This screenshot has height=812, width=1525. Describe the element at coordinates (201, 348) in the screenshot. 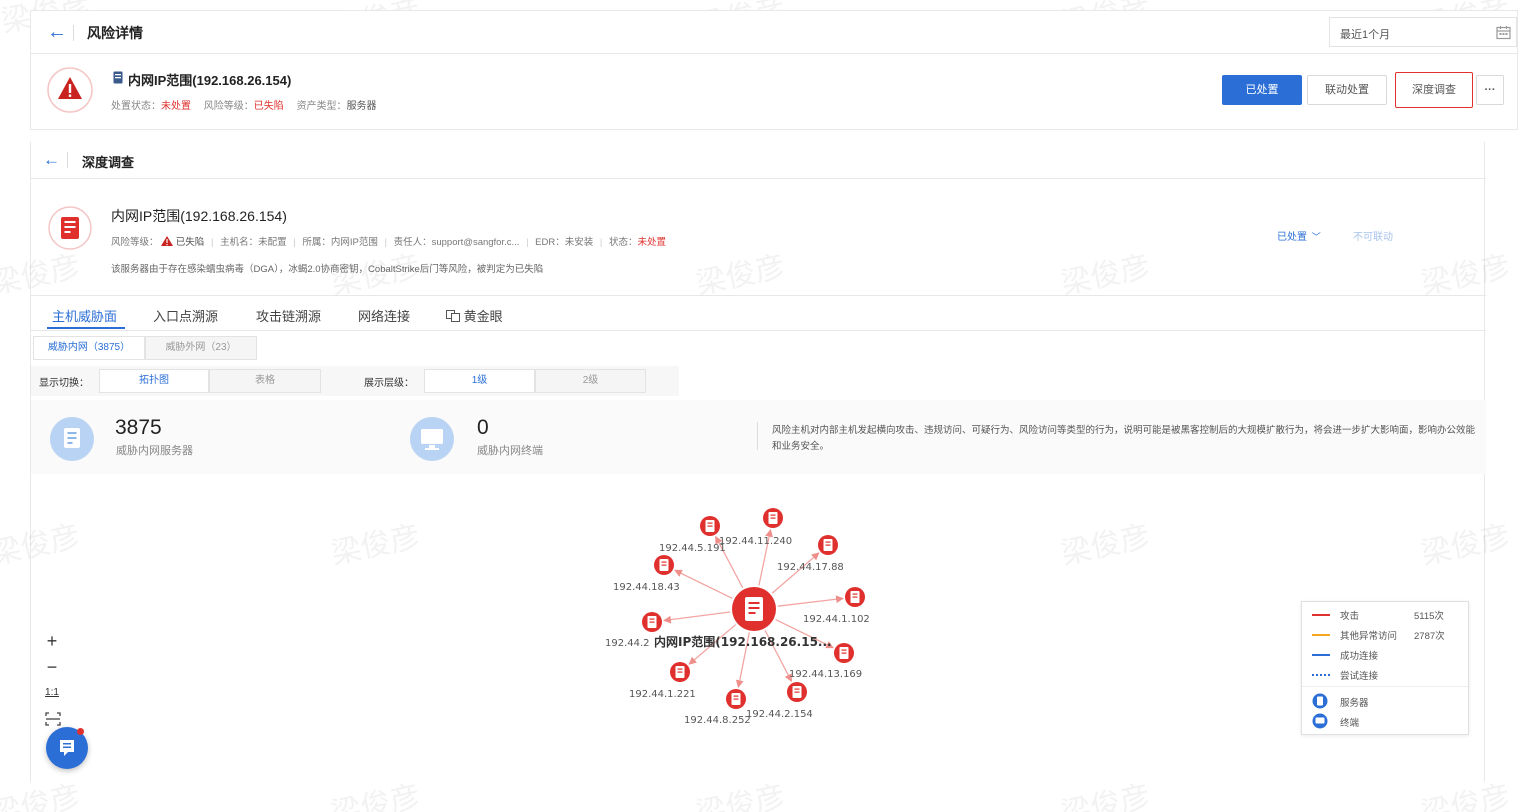

I see `subtab-threat-extranet: 威胁外网（23）` at that location.